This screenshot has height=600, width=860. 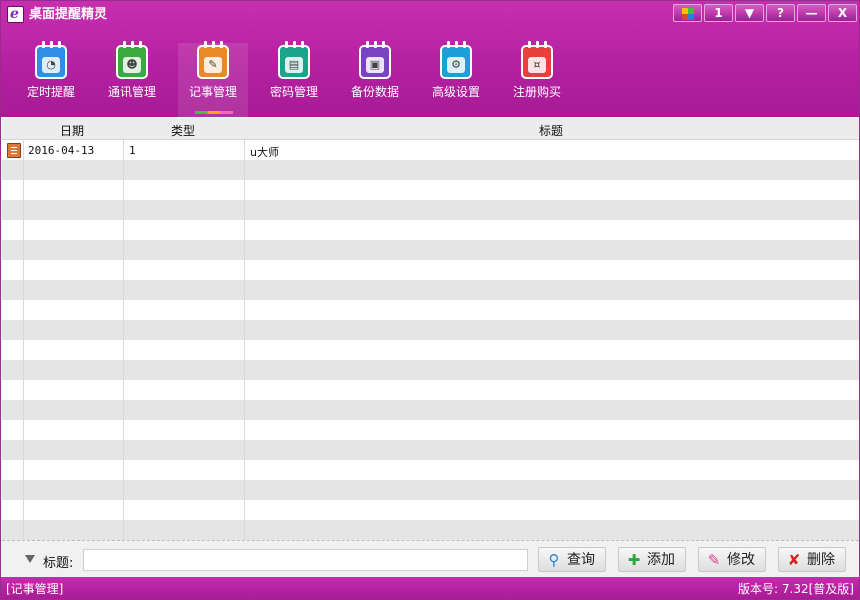 I want to click on collapse-triangle-icon, so click(x=30, y=559).